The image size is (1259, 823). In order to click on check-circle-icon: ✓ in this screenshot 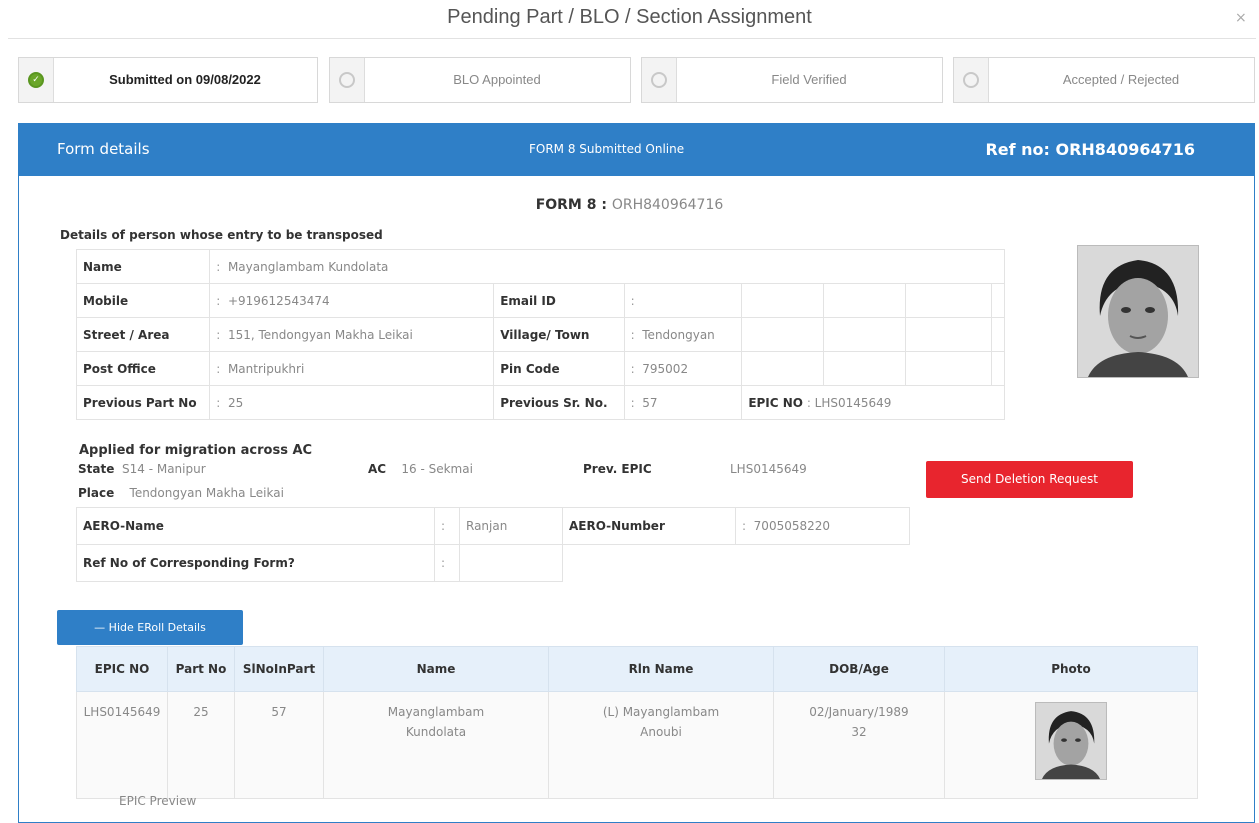, I will do `click(36, 80)`.